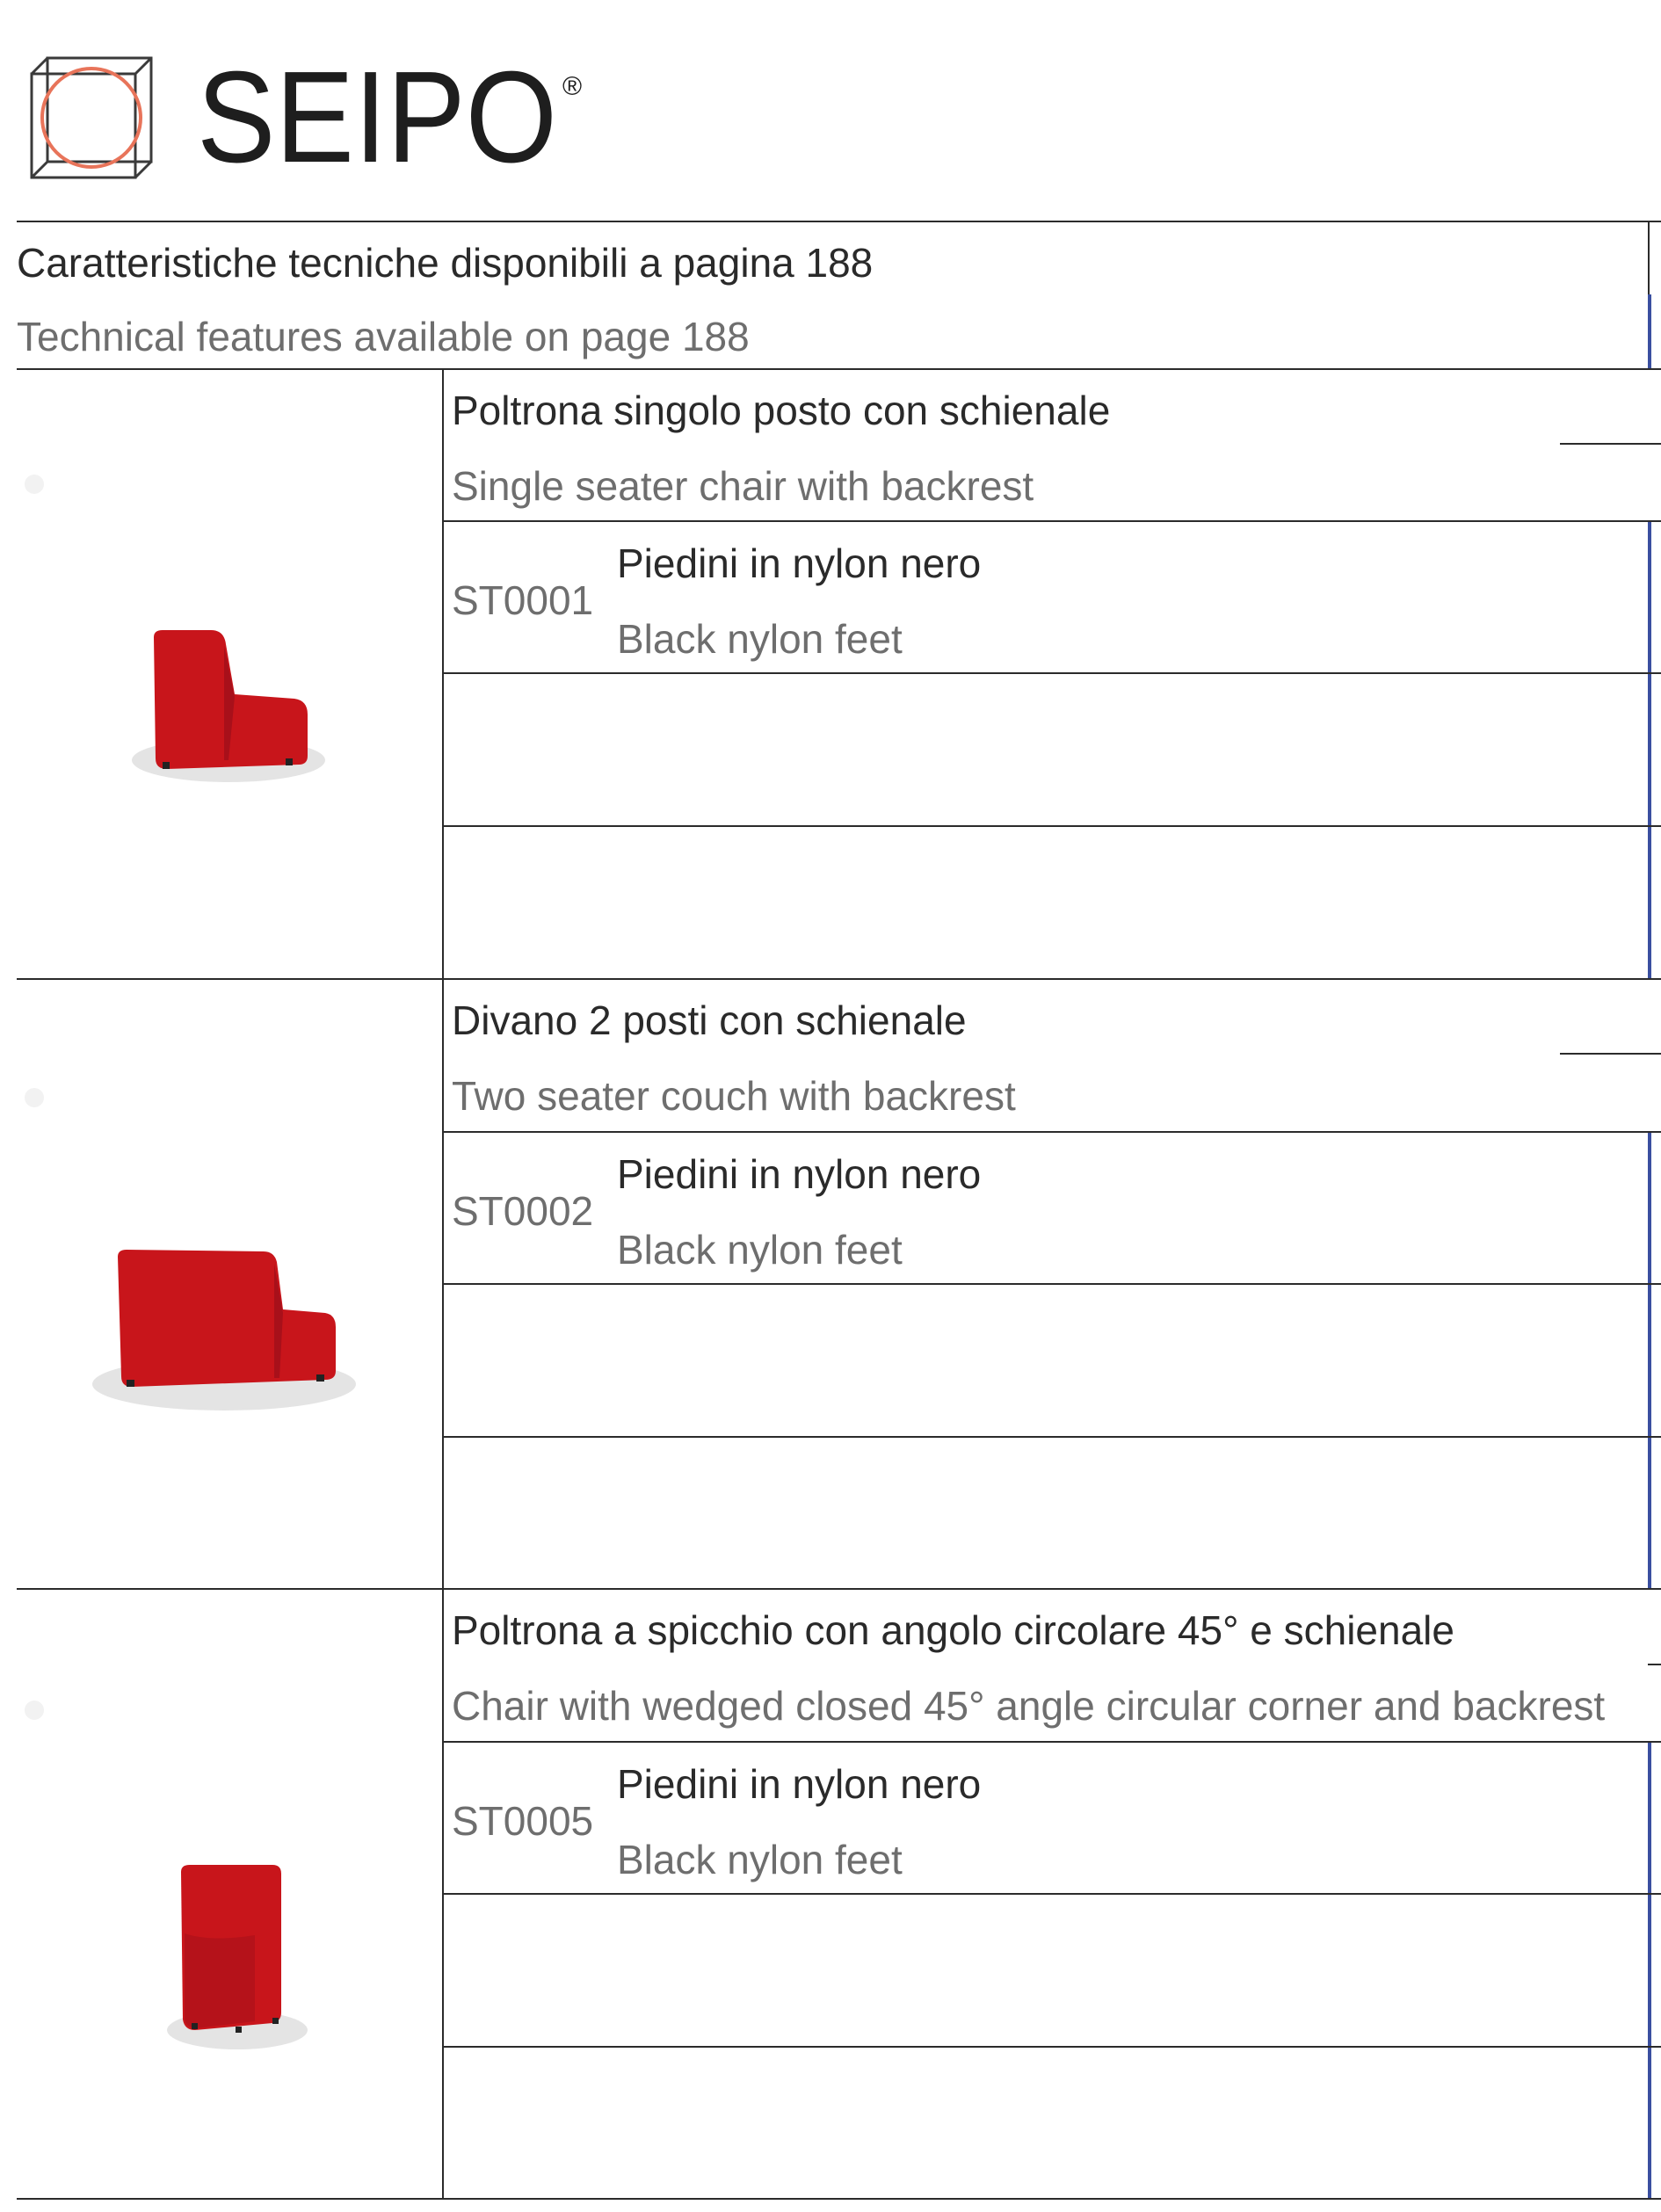  Describe the element at coordinates (237, 1960) in the screenshot. I see `product-image-red-wedge-chair` at that location.